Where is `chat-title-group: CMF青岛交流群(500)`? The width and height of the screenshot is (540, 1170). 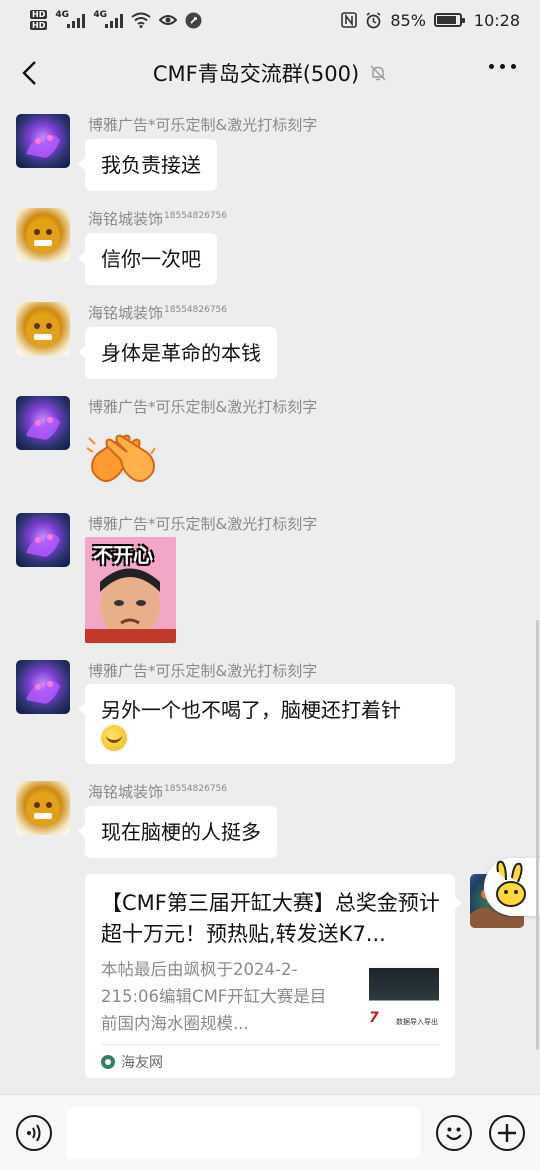
chat-title-group: CMF青岛交流群(500) is located at coordinates (270, 73).